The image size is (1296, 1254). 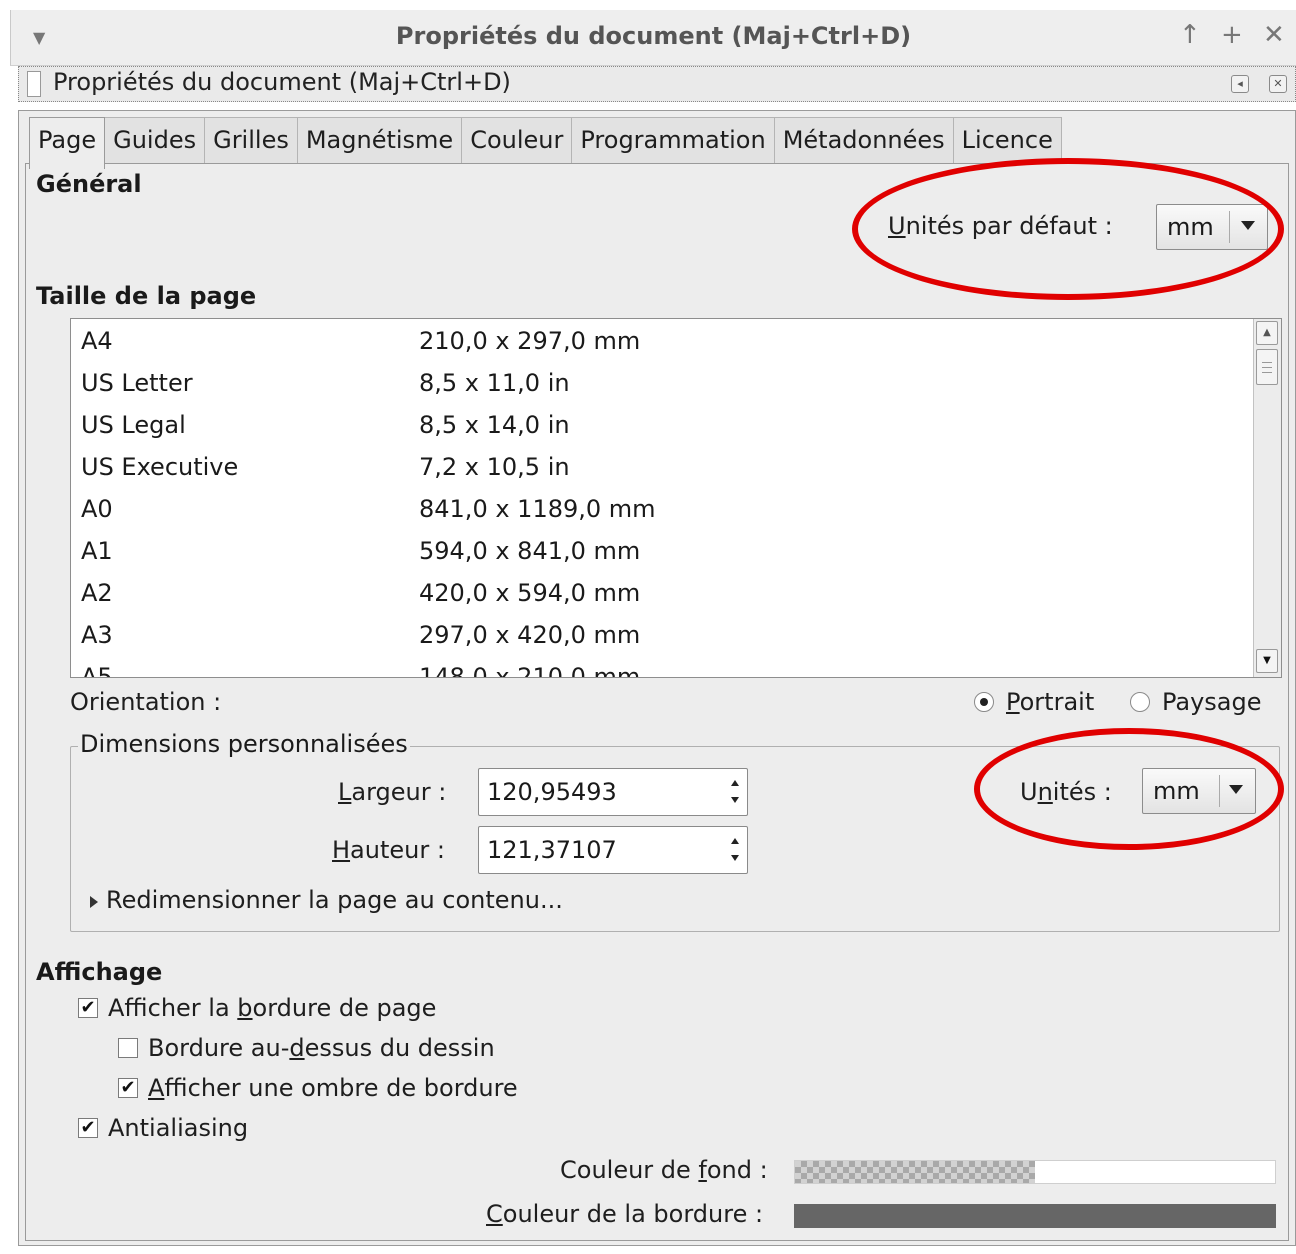 I want to click on landscape-radio, so click(x=1140, y=702).